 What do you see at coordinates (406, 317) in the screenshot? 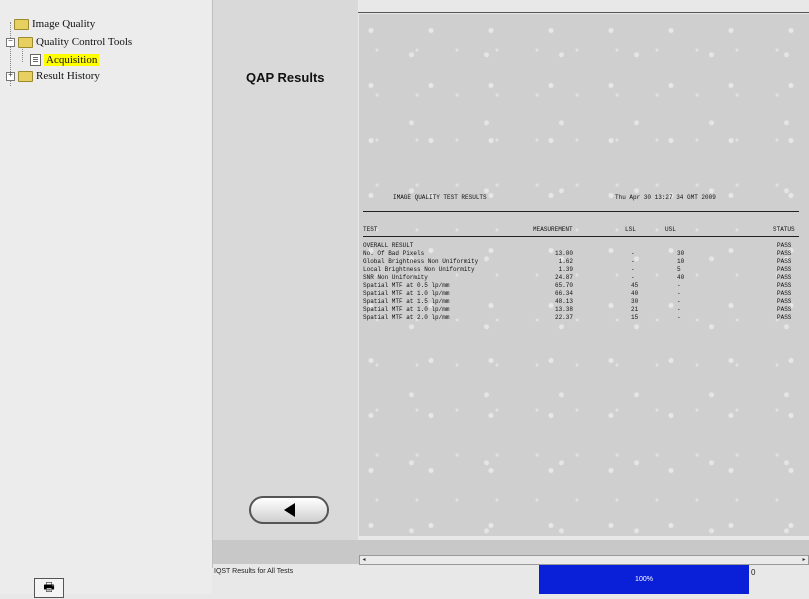
I see `cell-test: Spatial MTF at 2.0 lp/mm` at bounding box center [406, 317].